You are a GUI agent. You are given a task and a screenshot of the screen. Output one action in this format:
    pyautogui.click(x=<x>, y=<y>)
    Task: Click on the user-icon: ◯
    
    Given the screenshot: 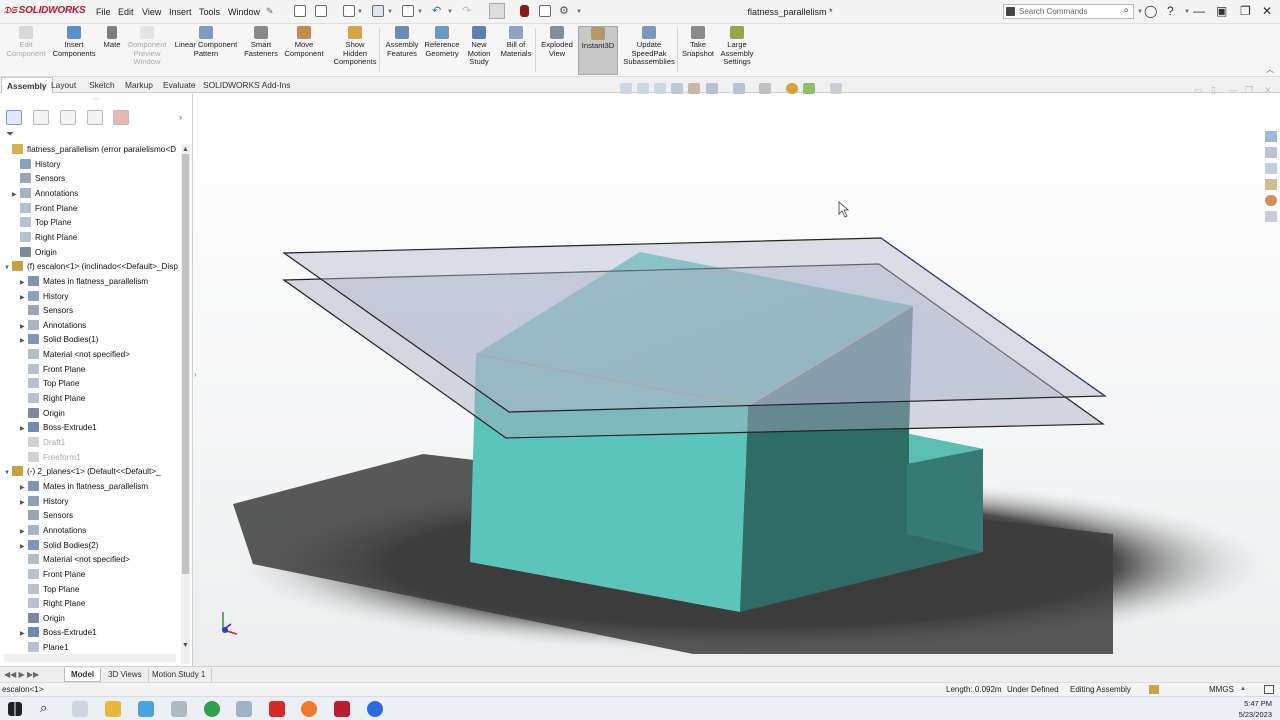 What is the action you would take?
    pyautogui.click(x=1150, y=11)
    